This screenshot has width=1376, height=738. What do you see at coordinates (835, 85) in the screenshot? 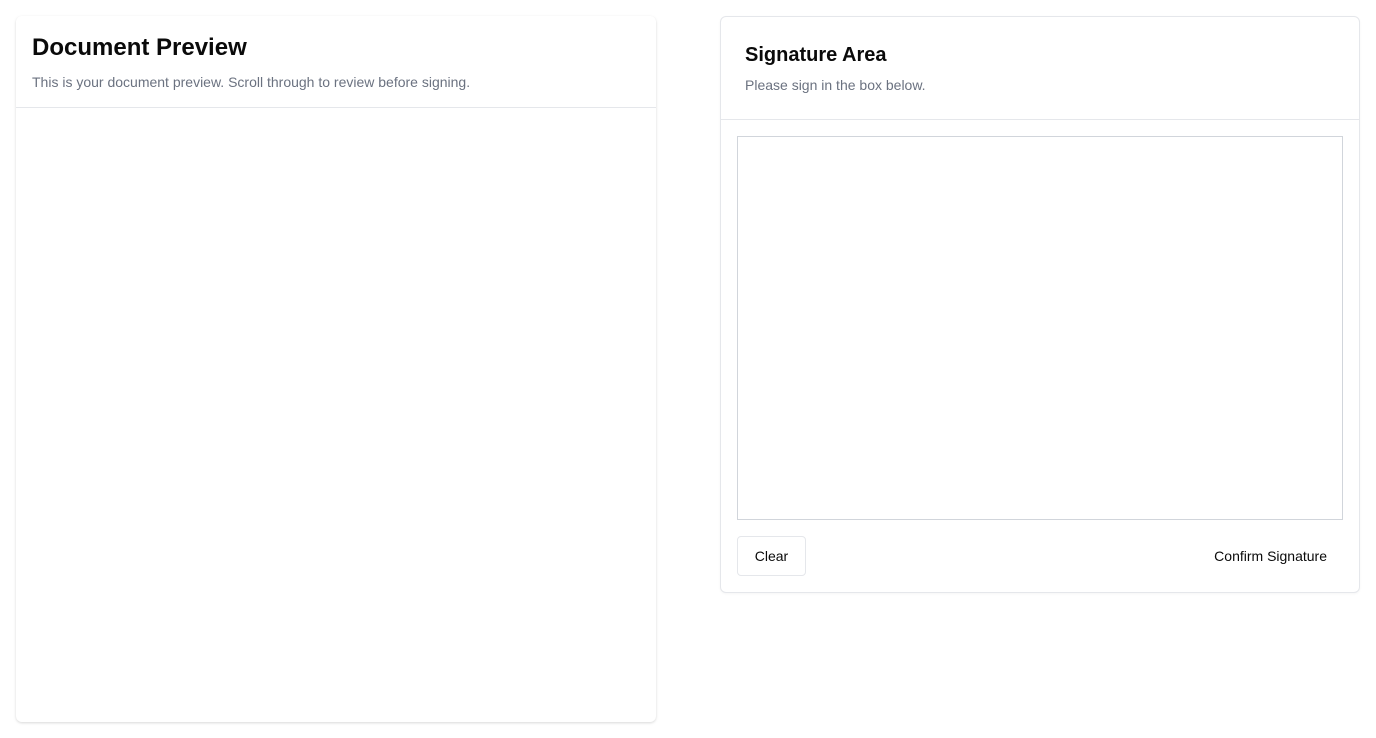
I see `signature-description: Please sign in the box below.` at bounding box center [835, 85].